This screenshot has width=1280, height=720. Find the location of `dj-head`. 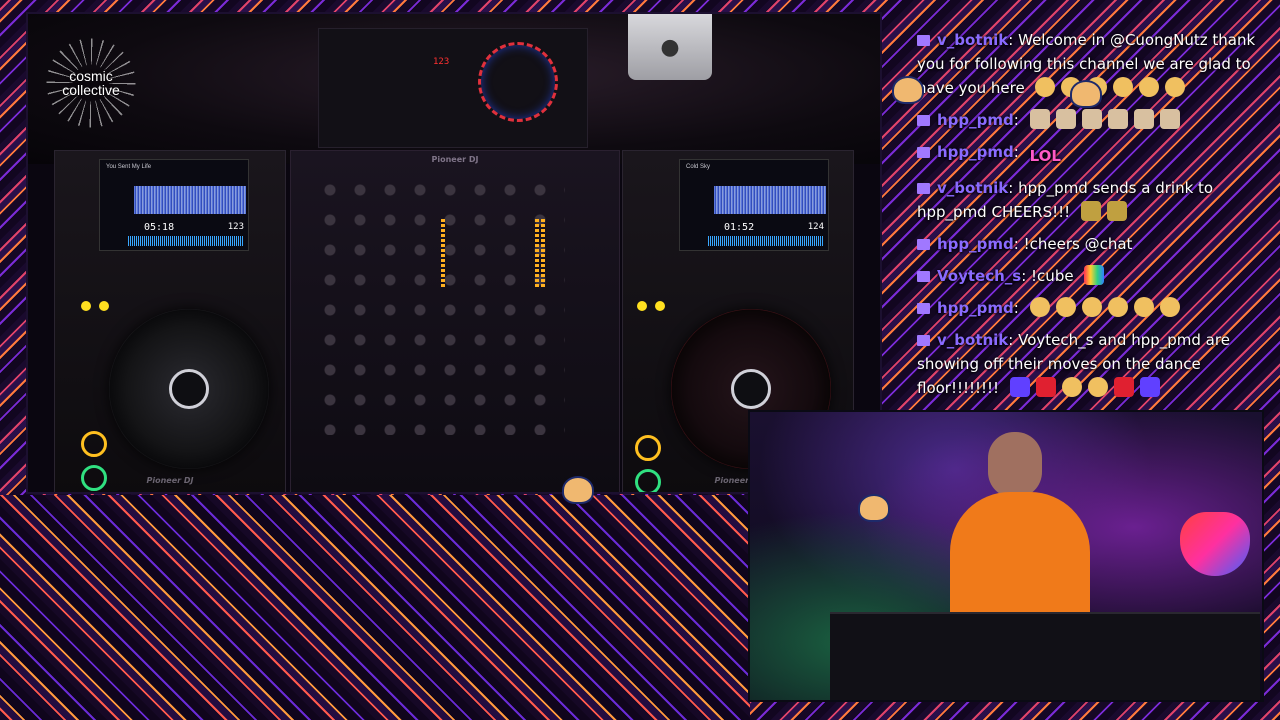

dj-head is located at coordinates (1015, 465).